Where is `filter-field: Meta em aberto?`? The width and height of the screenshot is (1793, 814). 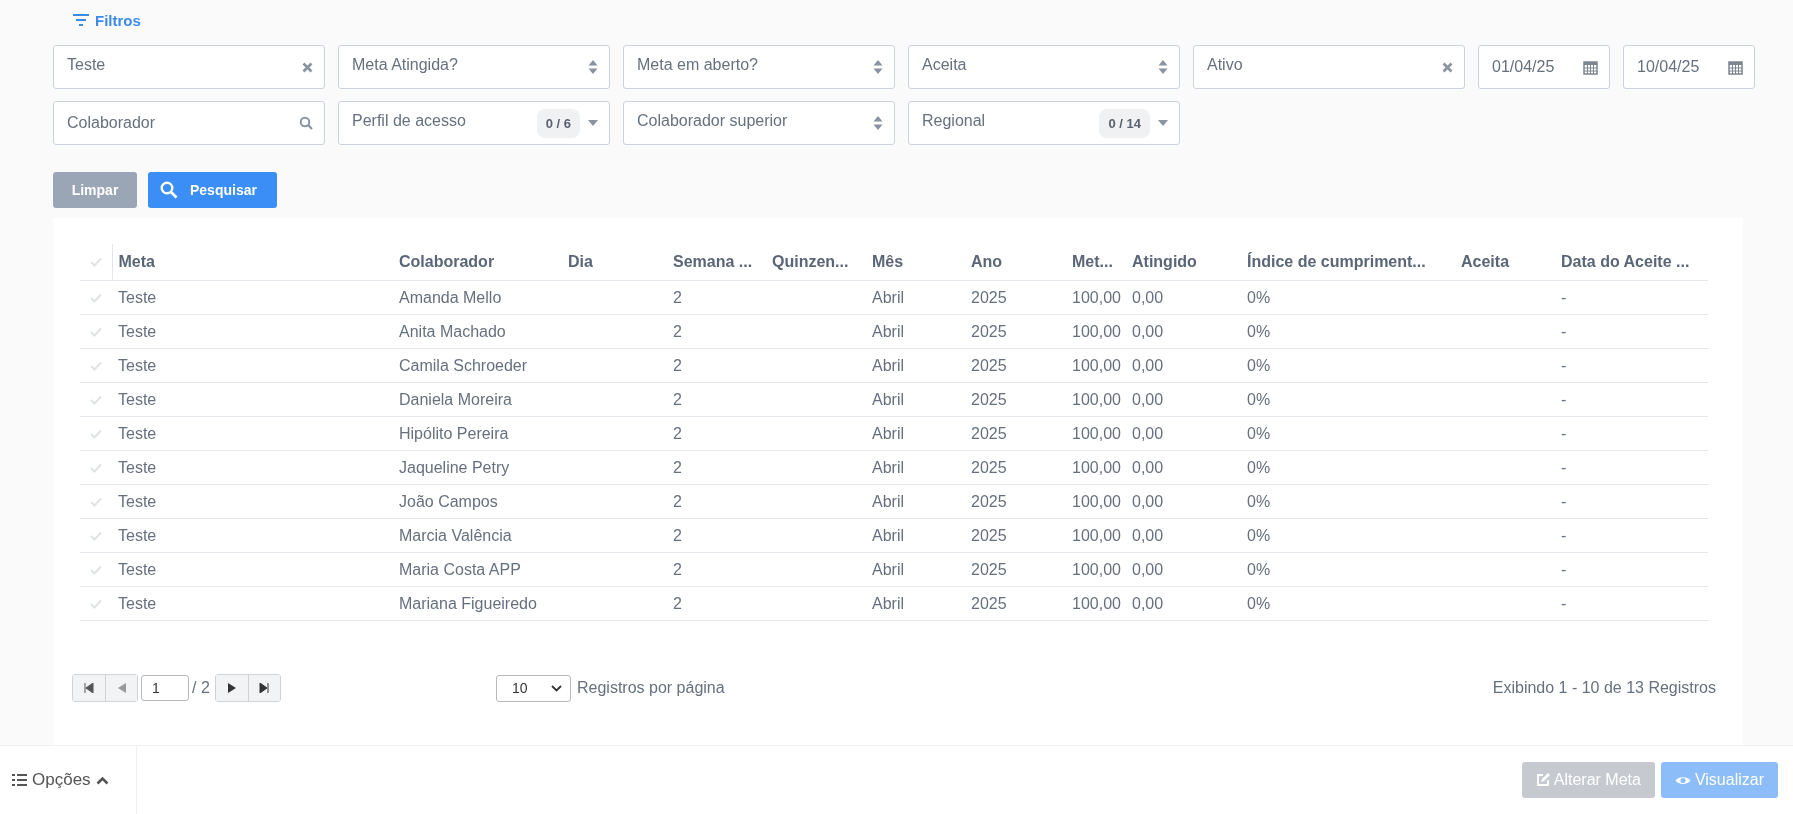
filter-field: Meta em aberto? is located at coordinates (759, 67).